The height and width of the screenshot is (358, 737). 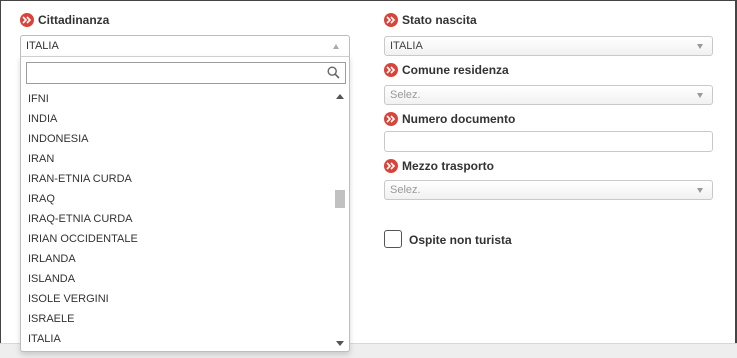 I want to click on list-item: ISLANDA, so click(x=176, y=279).